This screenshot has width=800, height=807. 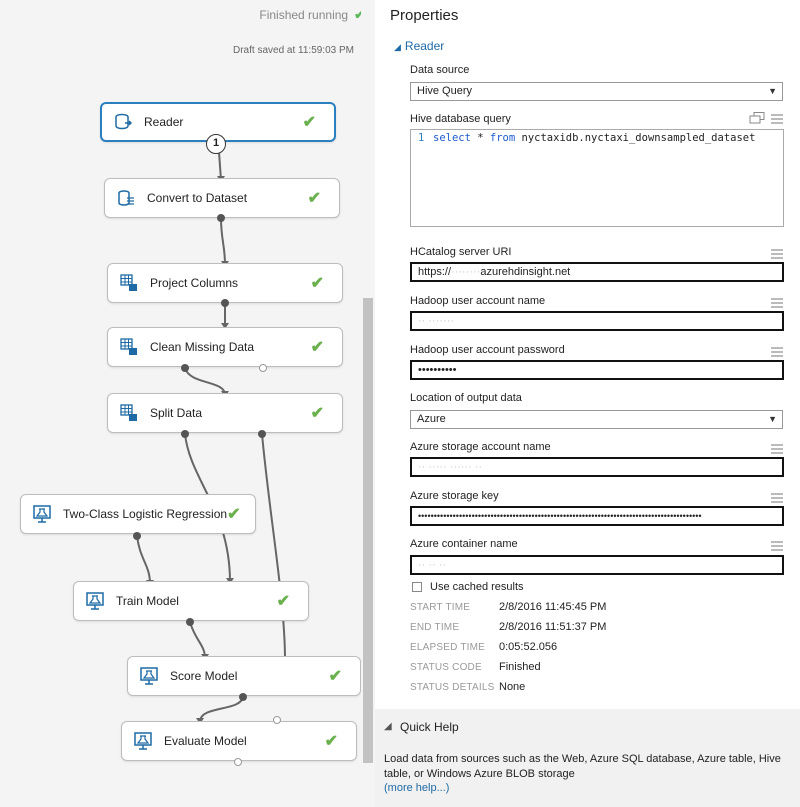 I want to click on container-name-label: Azure container name, so click(x=464, y=544).